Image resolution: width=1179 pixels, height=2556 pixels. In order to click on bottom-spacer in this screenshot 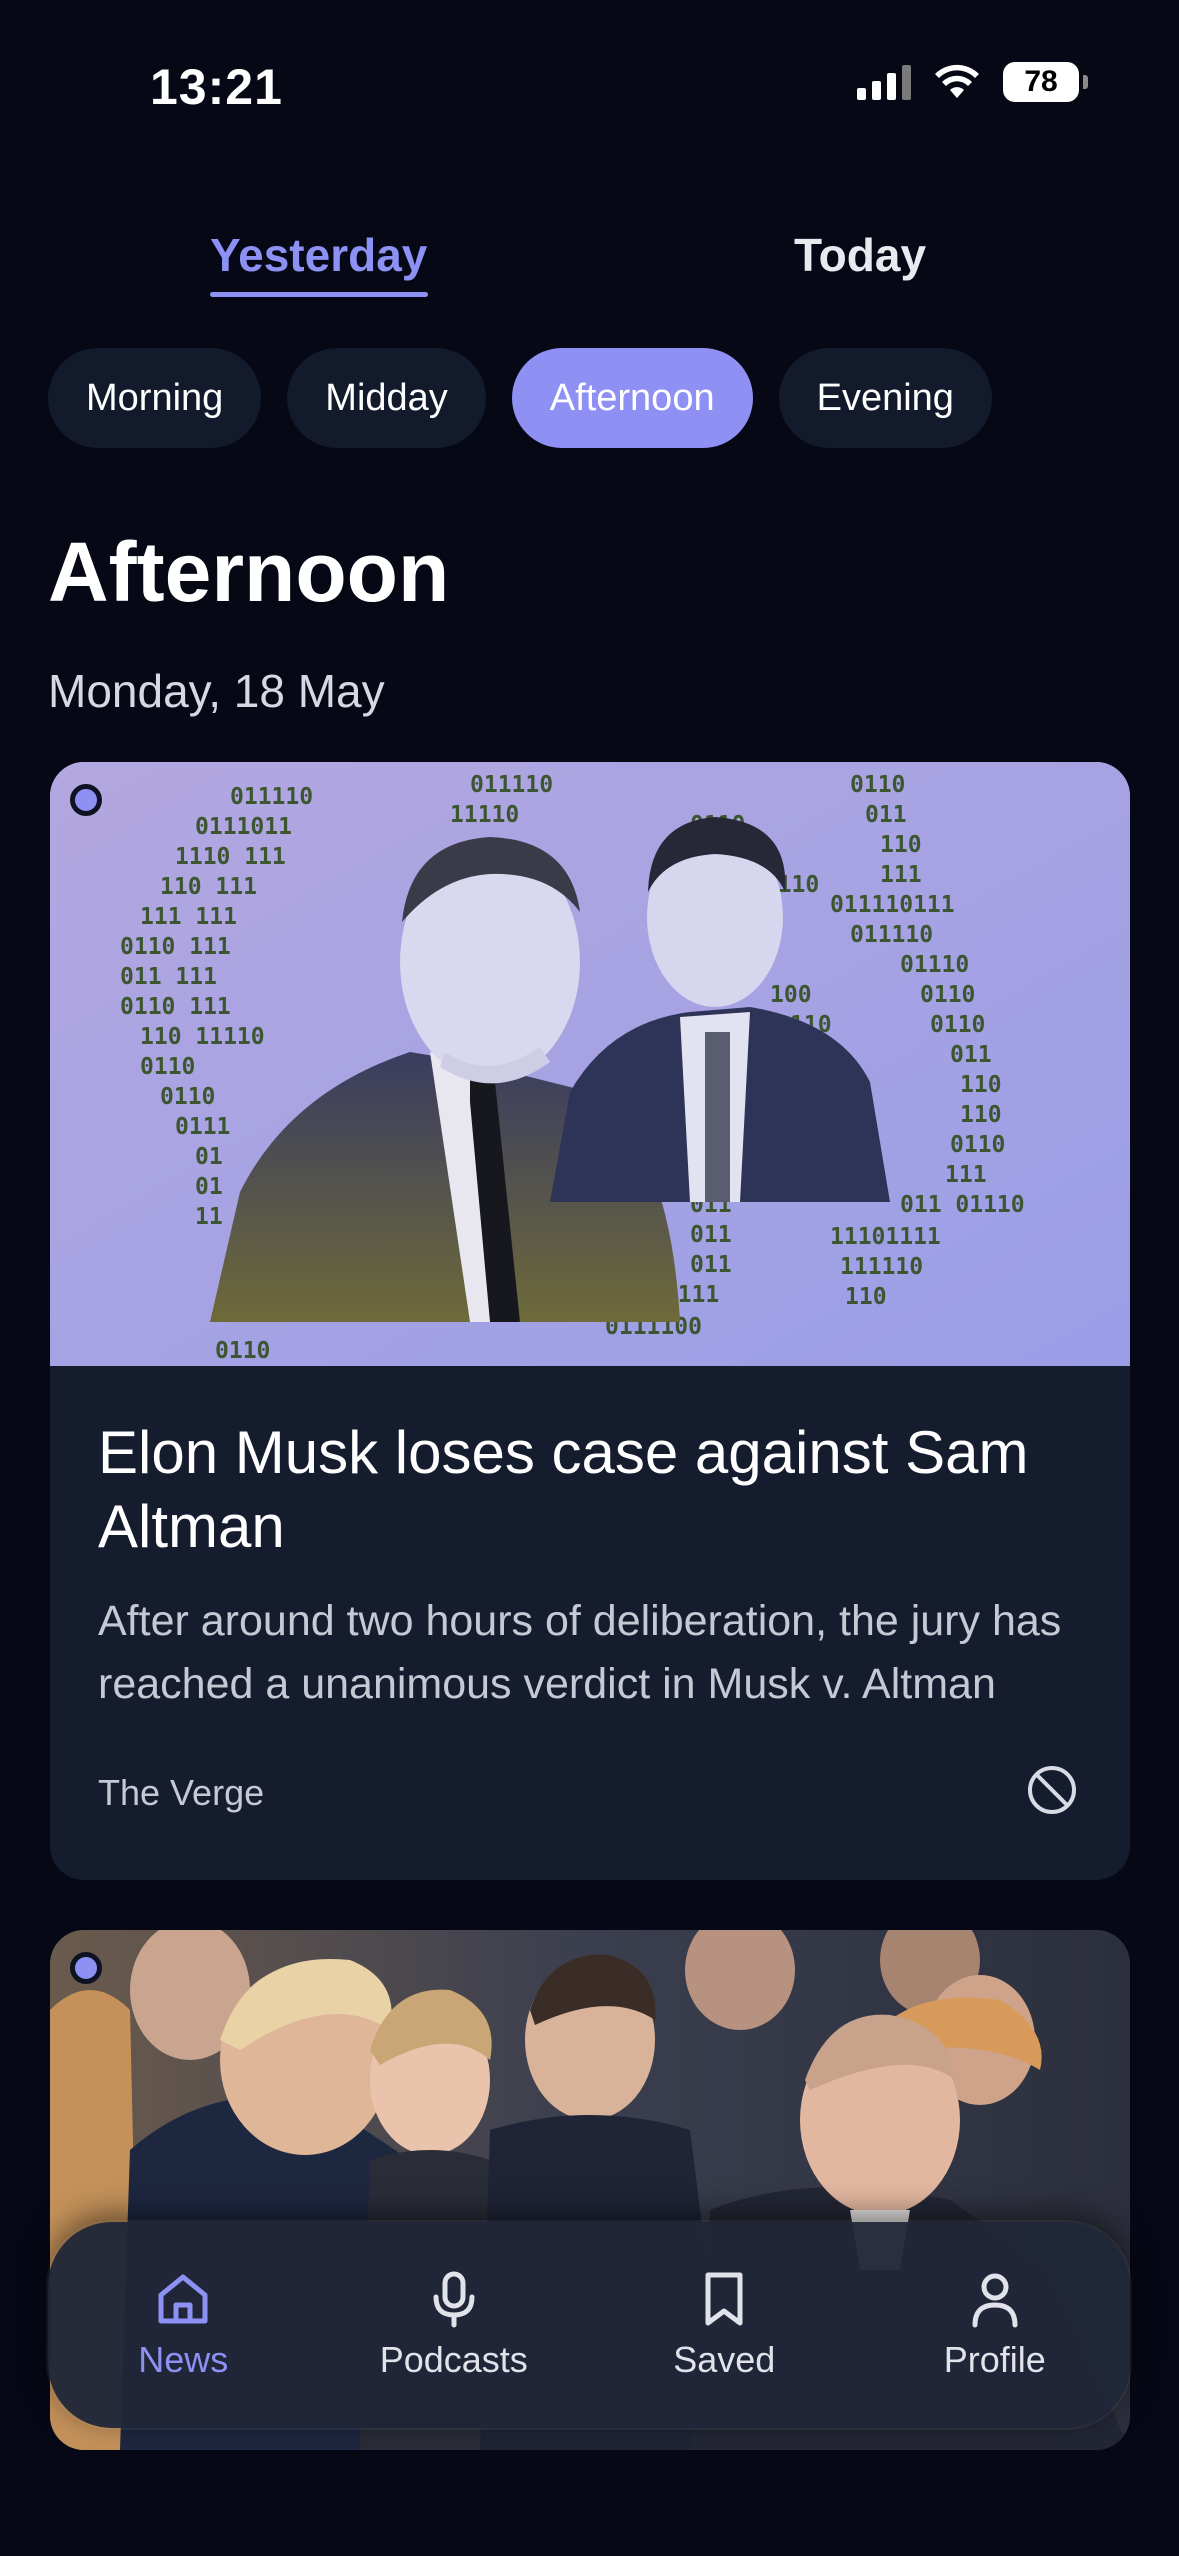, I will do `click(589, 2504)`.